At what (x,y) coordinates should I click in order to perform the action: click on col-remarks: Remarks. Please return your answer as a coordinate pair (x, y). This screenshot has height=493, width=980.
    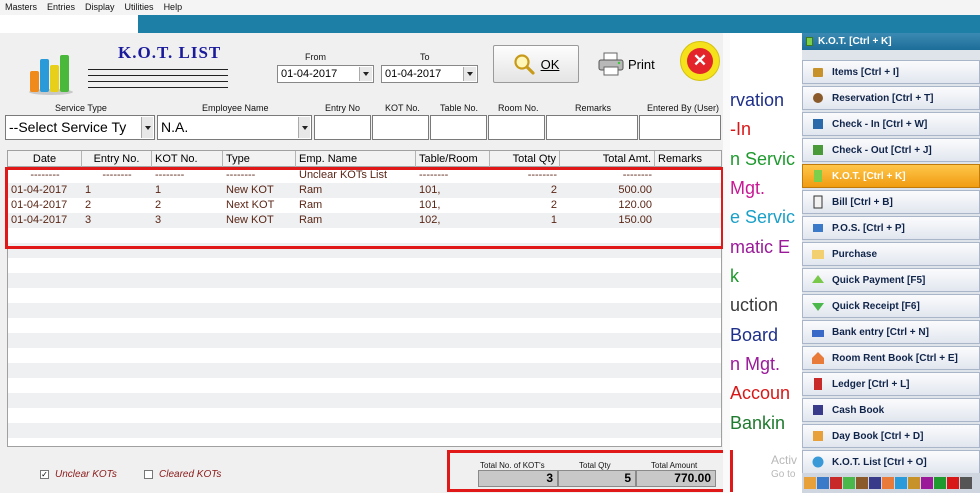
    Looking at the image, I should click on (688, 159).